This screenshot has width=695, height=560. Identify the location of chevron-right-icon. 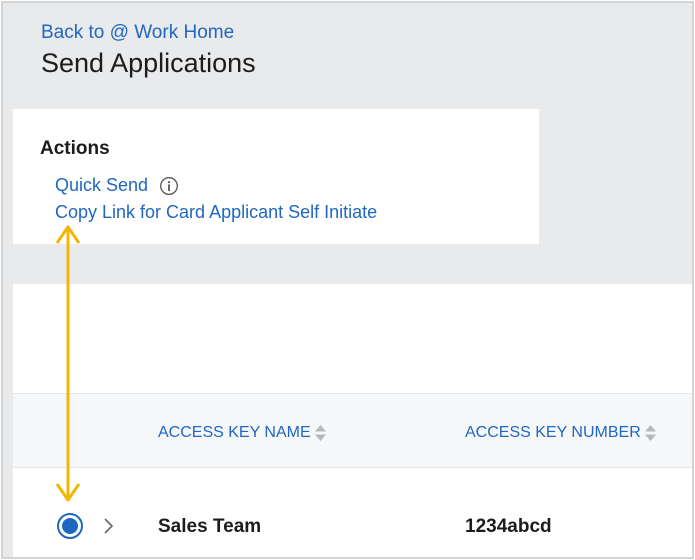
(108, 526).